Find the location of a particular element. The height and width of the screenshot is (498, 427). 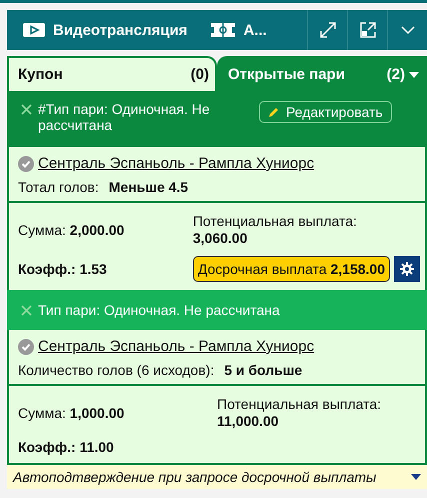

cashout-button: Досрочная выплата 2,158.00 is located at coordinates (291, 269).